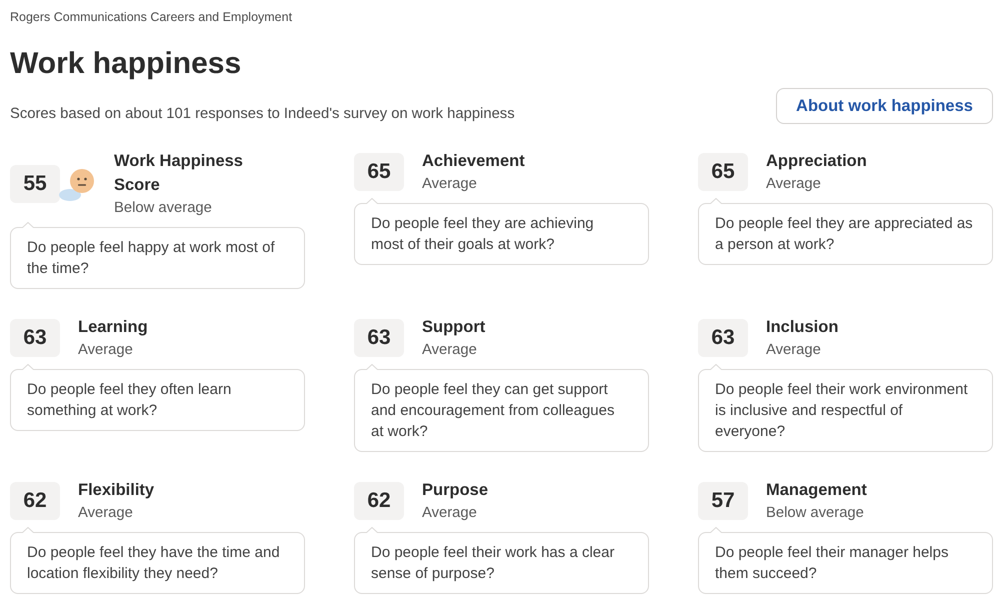 This screenshot has height=604, width=1000. What do you see at coordinates (116, 490) in the screenshot?
I see `factor-name: Flexibility` at bounding box center [116, 490].